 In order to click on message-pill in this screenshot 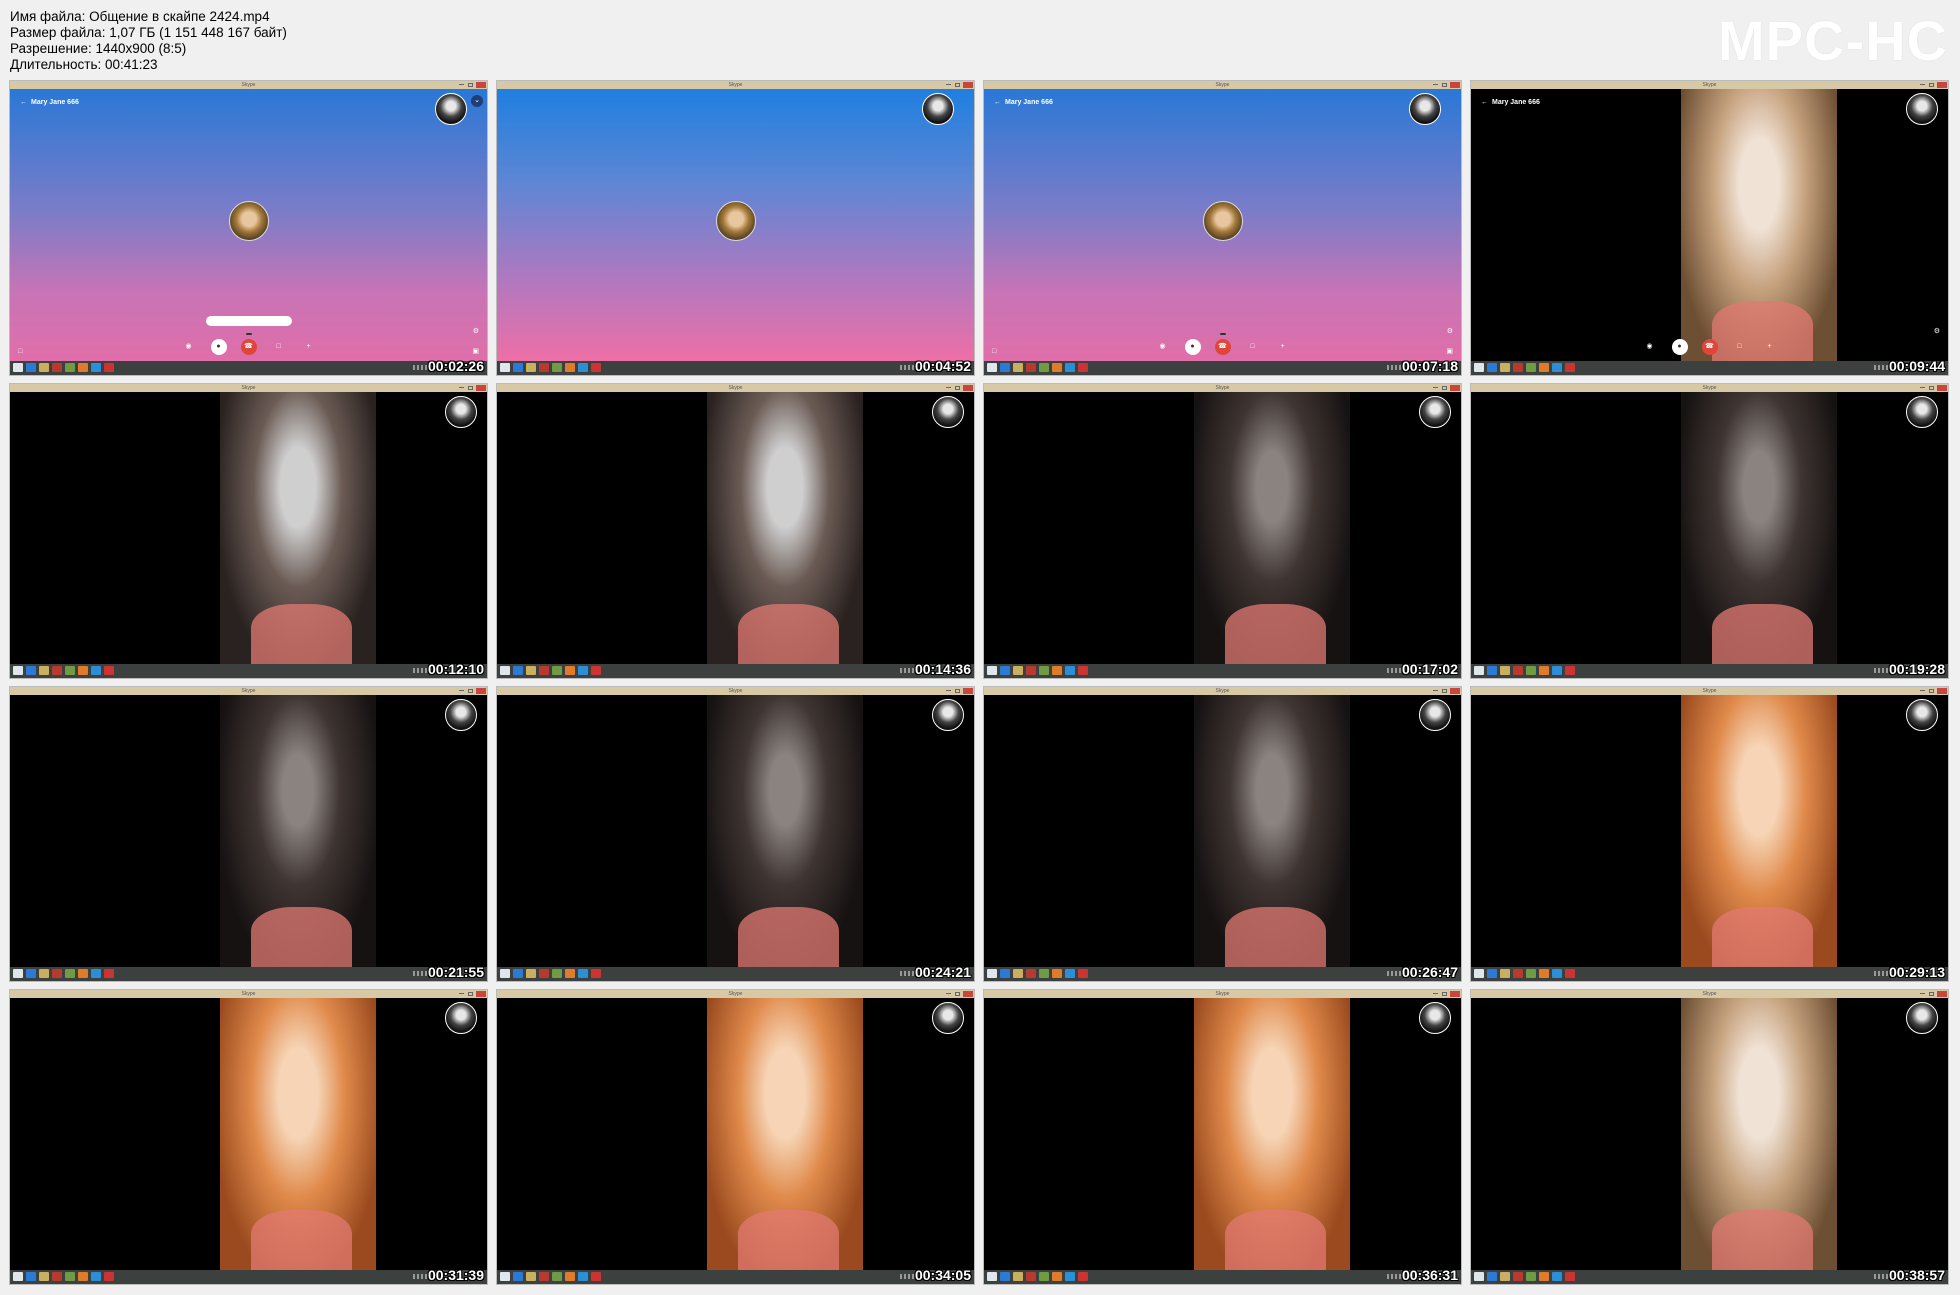, I will do `click(248, 321)`.